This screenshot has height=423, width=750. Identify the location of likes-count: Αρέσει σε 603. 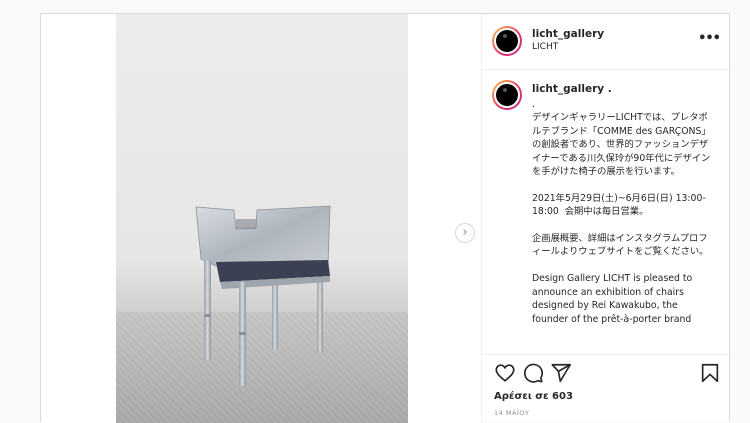
(533, 396).